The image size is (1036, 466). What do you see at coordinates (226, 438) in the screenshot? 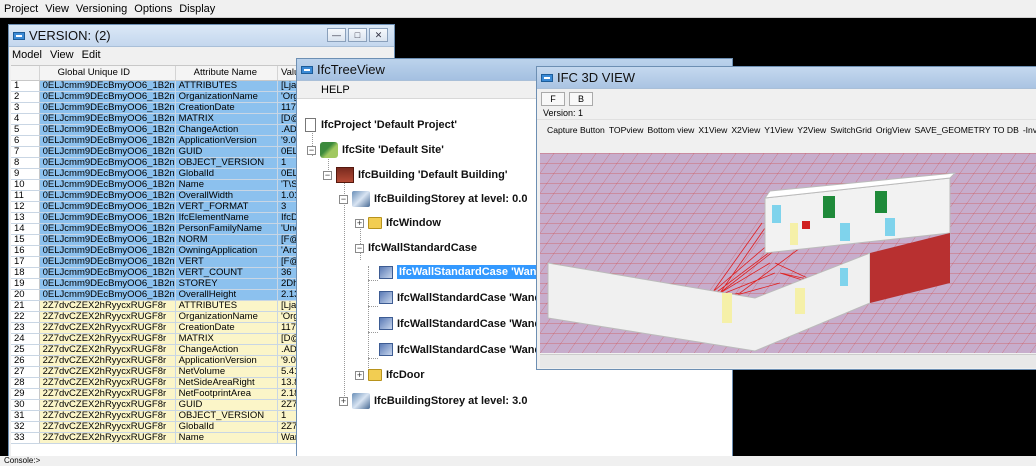
I see `cell-attribute: Name` at bounding box center [226, 438].